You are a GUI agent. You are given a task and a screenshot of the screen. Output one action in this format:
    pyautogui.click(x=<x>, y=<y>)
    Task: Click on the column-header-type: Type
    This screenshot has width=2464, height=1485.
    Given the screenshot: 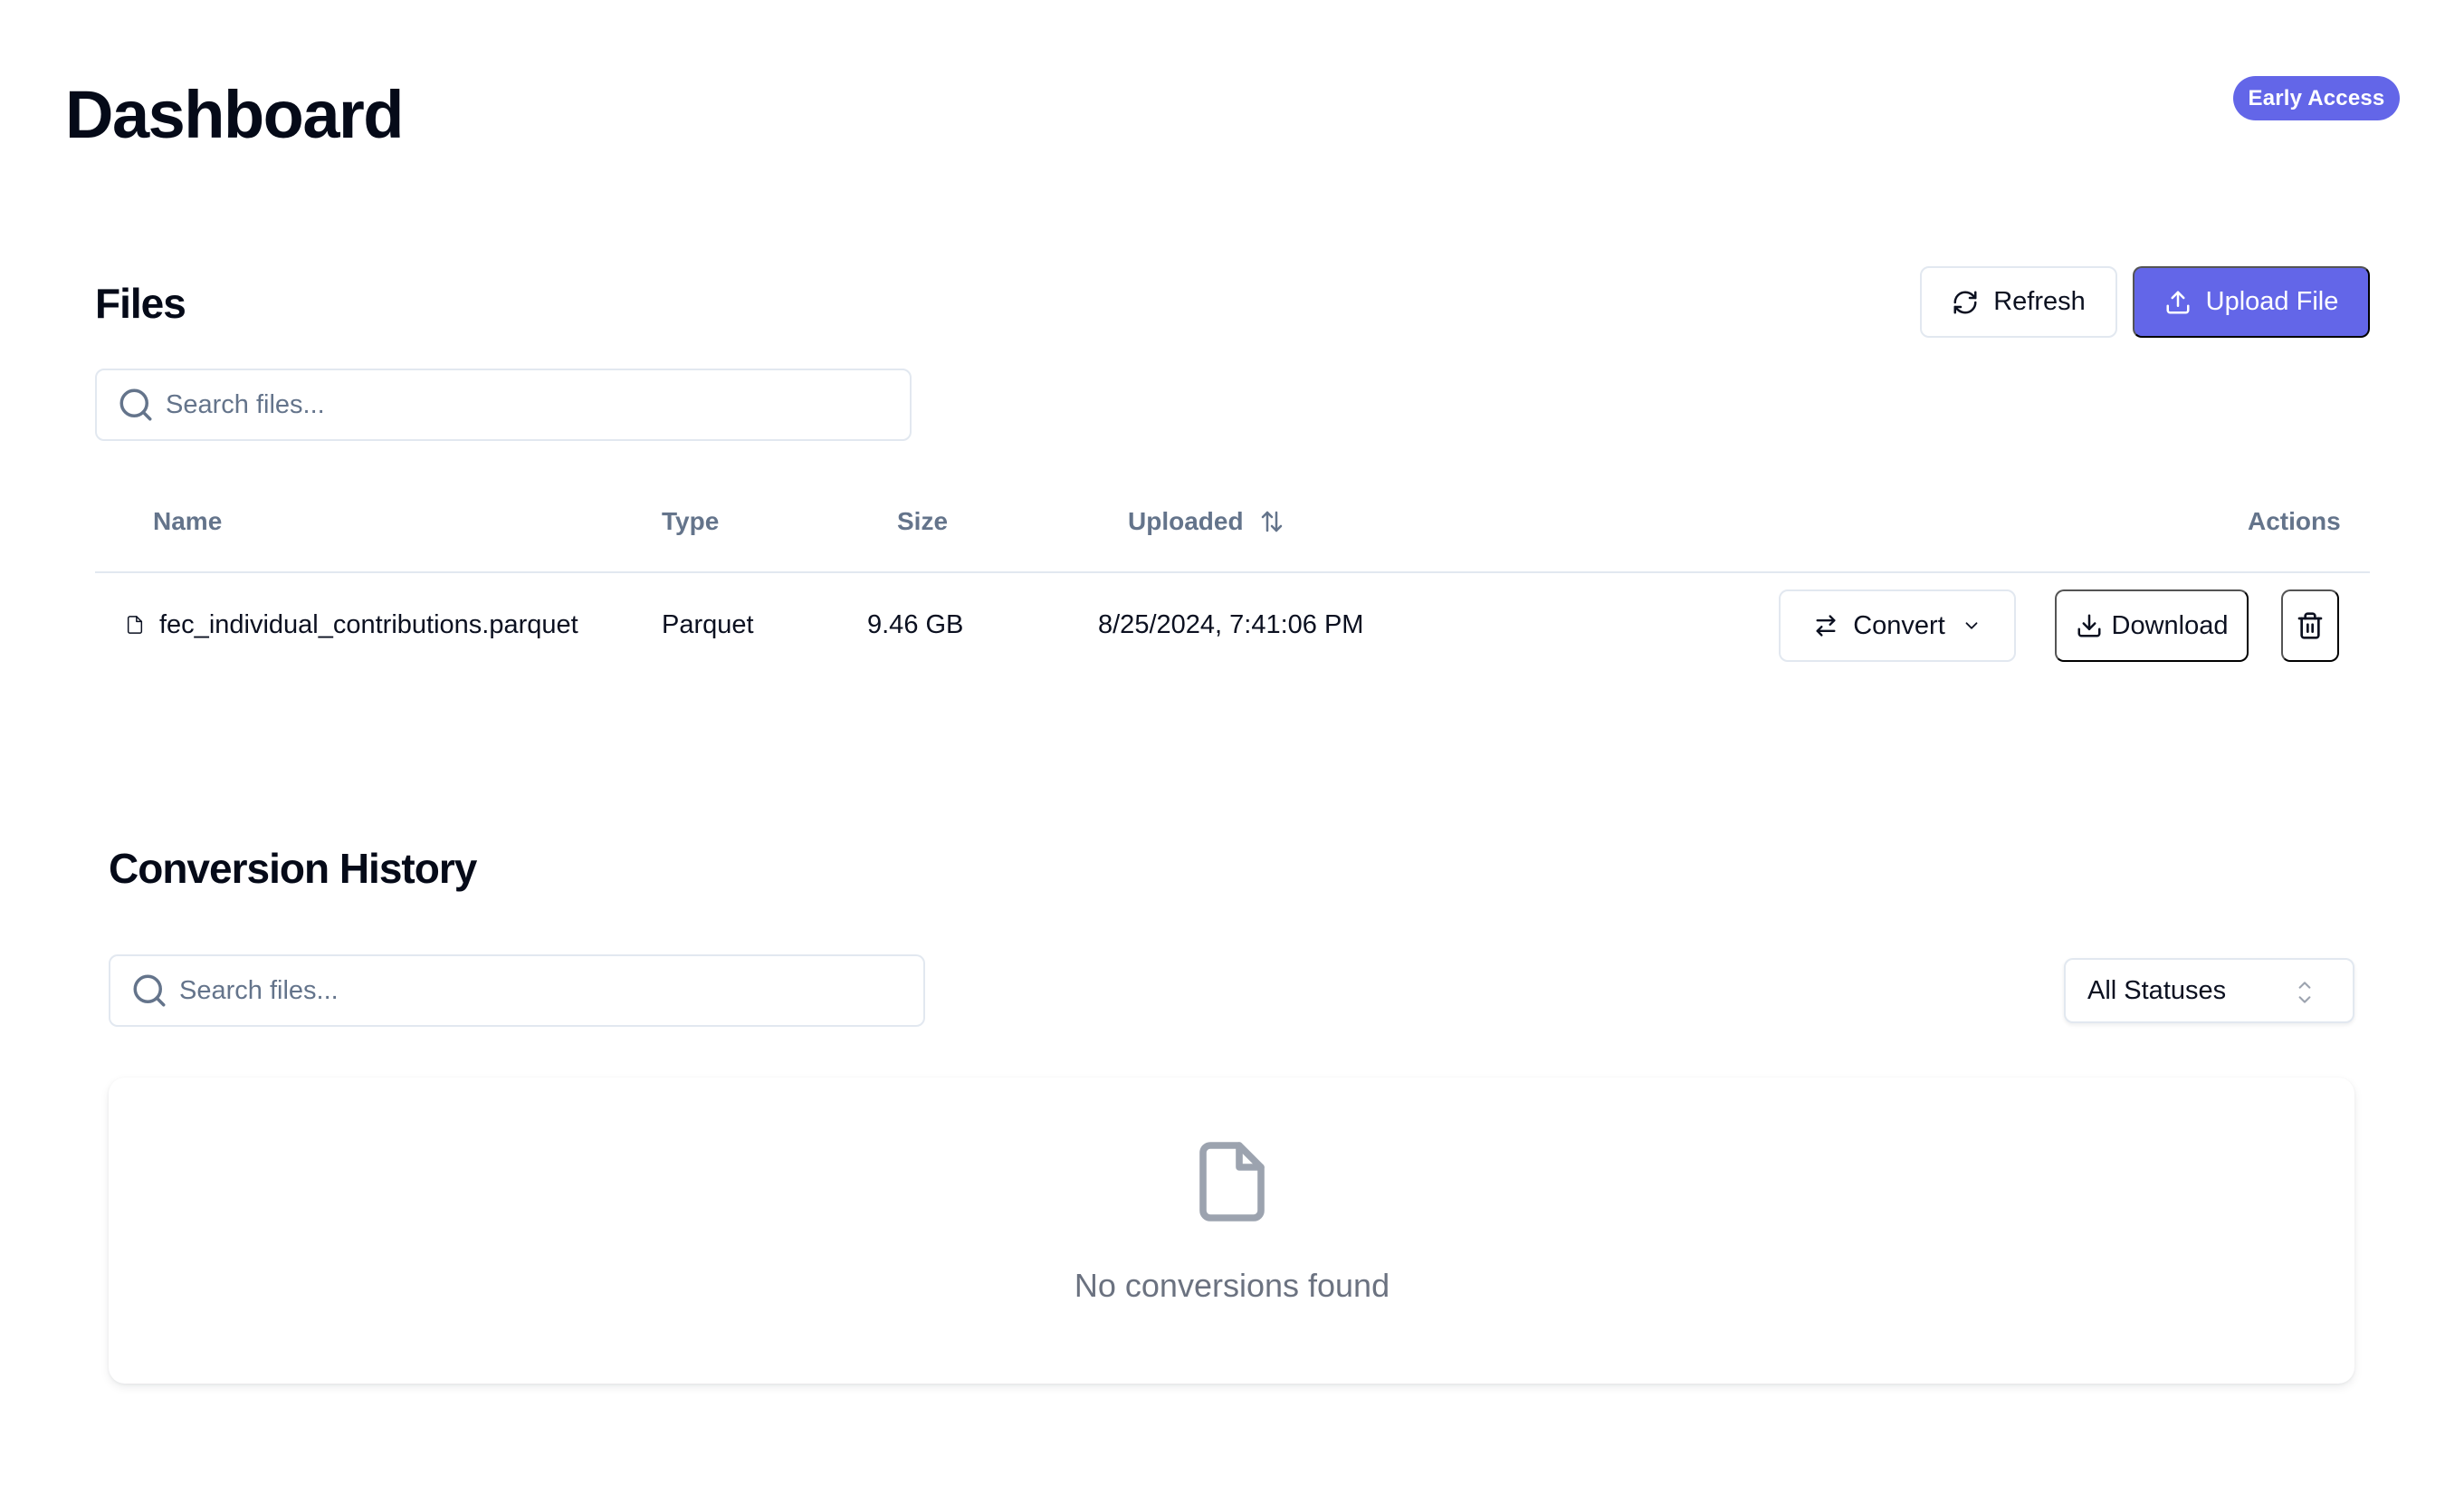 What is the action you would take?
    pyautogui.click(x=690, y=521)
    